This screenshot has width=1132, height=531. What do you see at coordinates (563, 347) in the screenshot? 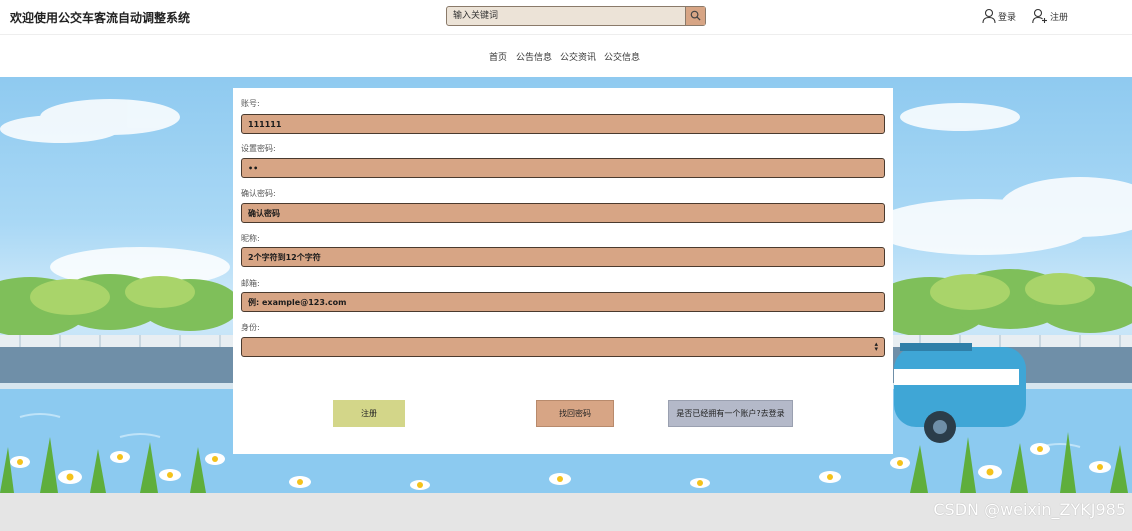
I see `identity-select: ▴ ▾` at bounding box center [563, 347].